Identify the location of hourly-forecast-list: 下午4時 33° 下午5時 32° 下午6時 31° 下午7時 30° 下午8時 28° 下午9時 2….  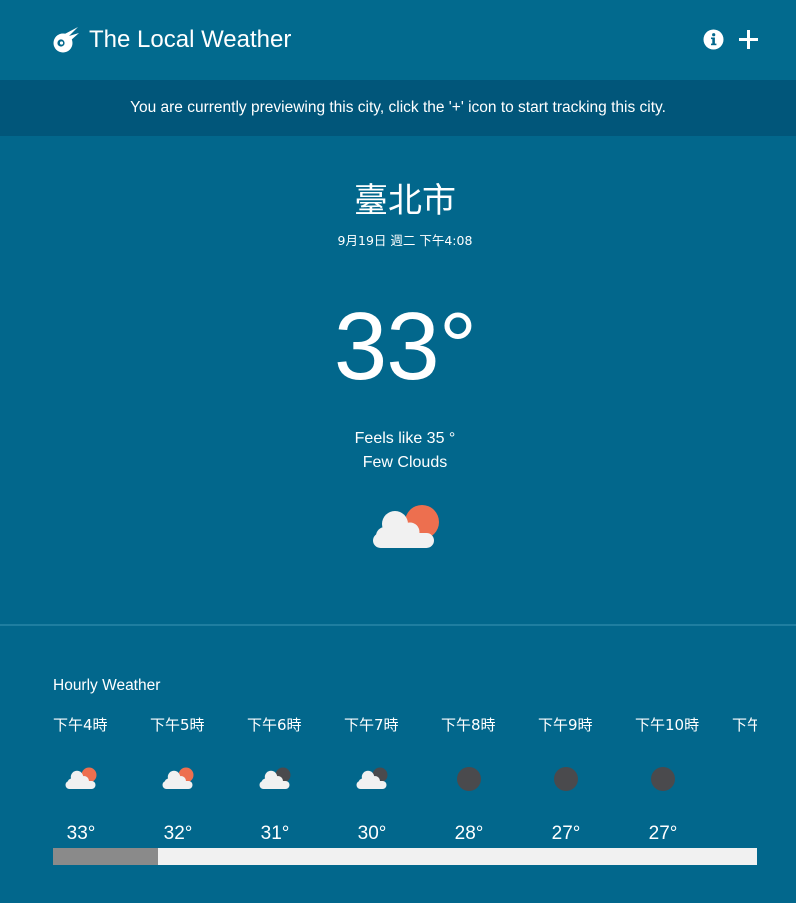
(405, 780).